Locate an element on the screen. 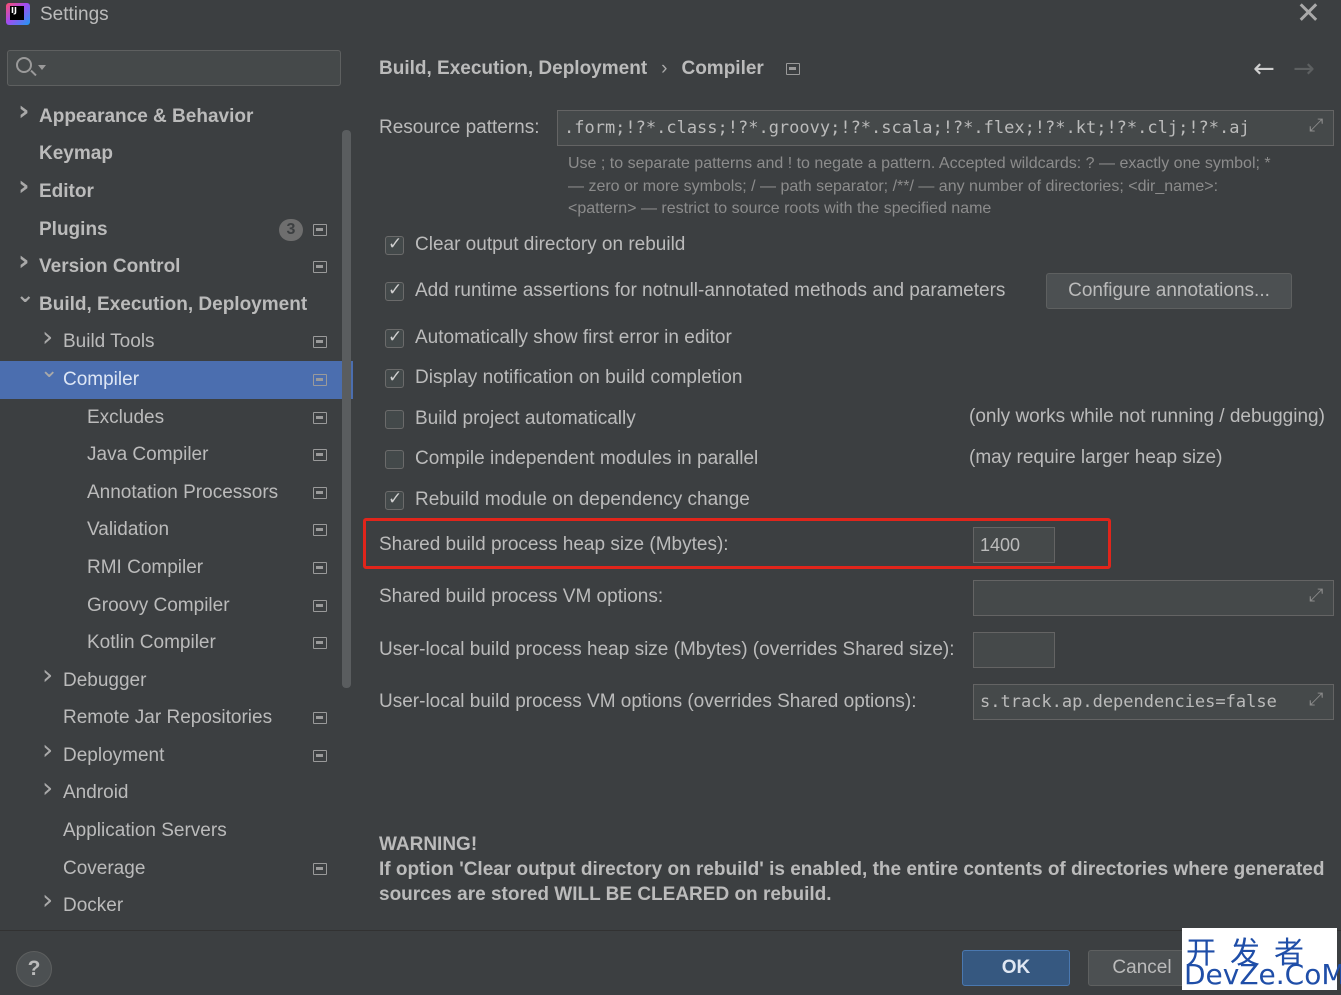  sidebar-item: Android is located at coordinates (176, 794).